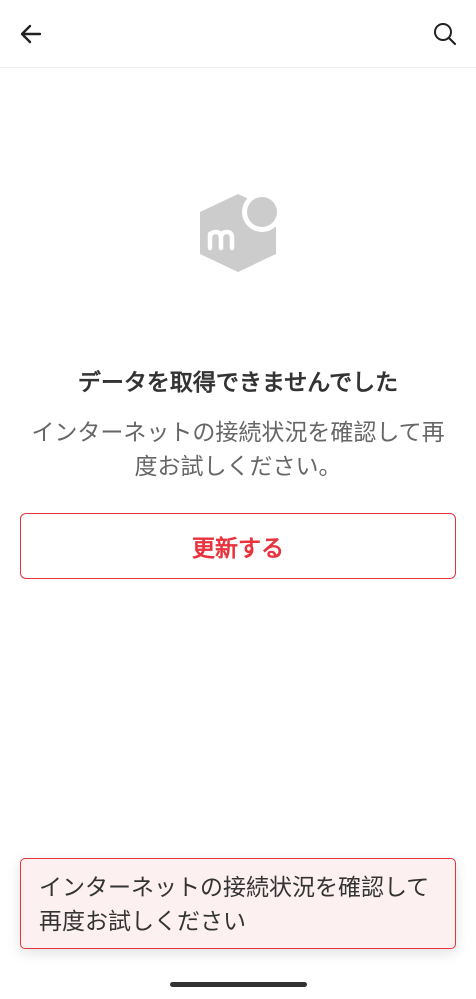  I want to click on error-title: データを取得できませんでした, so click(238, 383).